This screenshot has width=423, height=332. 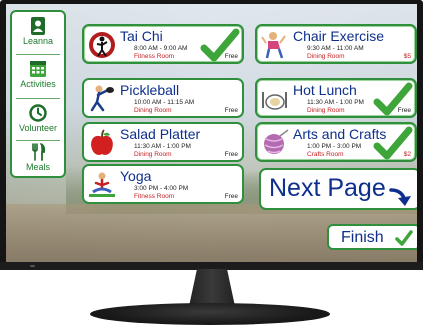 I want to click on hot-lunch-icon, so click(x=274, y=101).